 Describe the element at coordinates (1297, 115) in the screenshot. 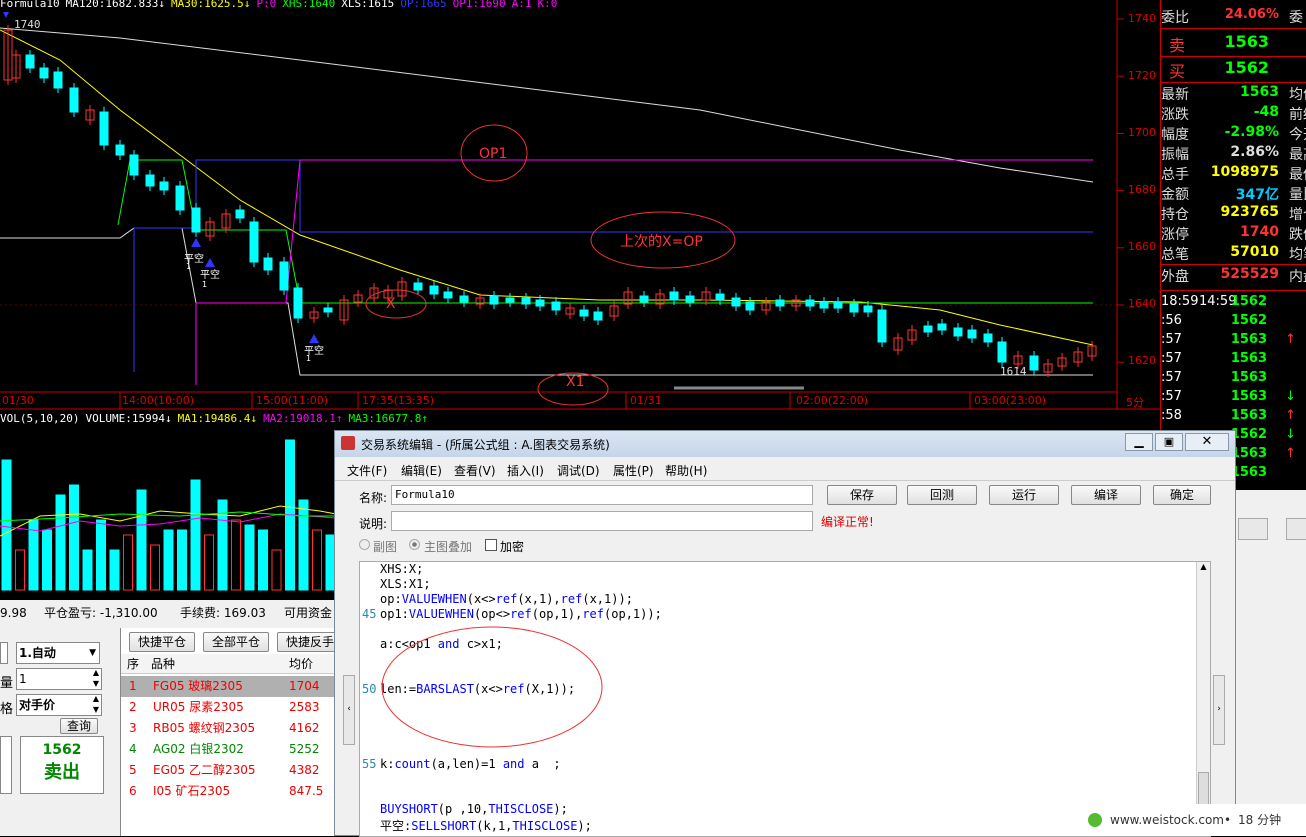

I see `quote-side-label: 前结` at that location.